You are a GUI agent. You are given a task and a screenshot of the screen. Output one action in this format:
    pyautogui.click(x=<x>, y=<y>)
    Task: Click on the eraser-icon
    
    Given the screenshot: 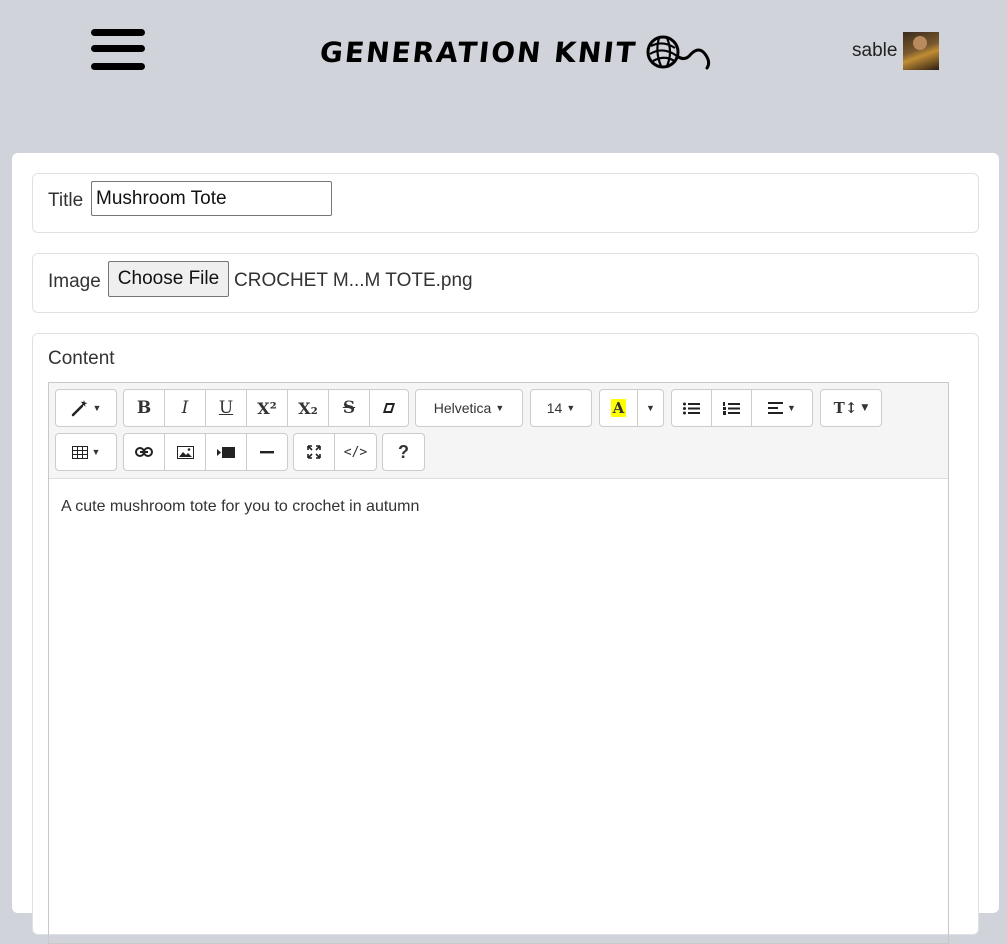 What is the action you would take?
    pyautogui.click(x=389, y=408)
    